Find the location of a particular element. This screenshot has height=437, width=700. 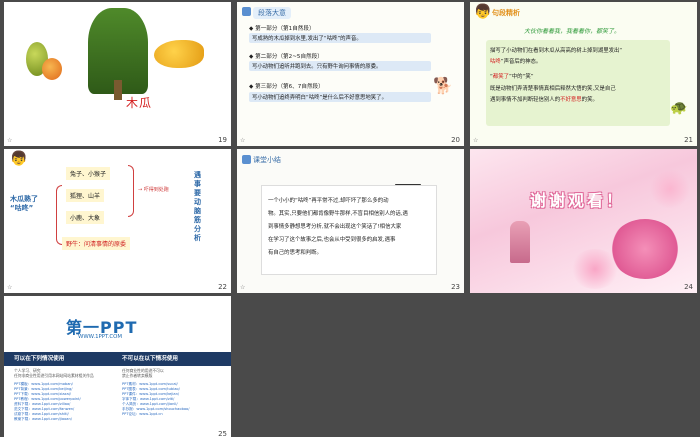

slide-header: 课堂小结 is located at coordinates (267, 160).